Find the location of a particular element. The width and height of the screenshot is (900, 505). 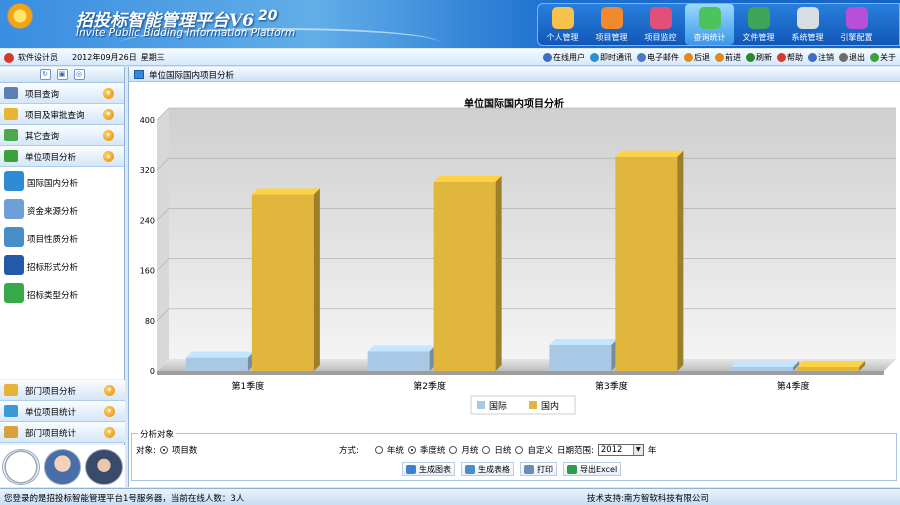

sidebar-group-other-query: 其它查询 ▾ is located at coordinates (62, 135).